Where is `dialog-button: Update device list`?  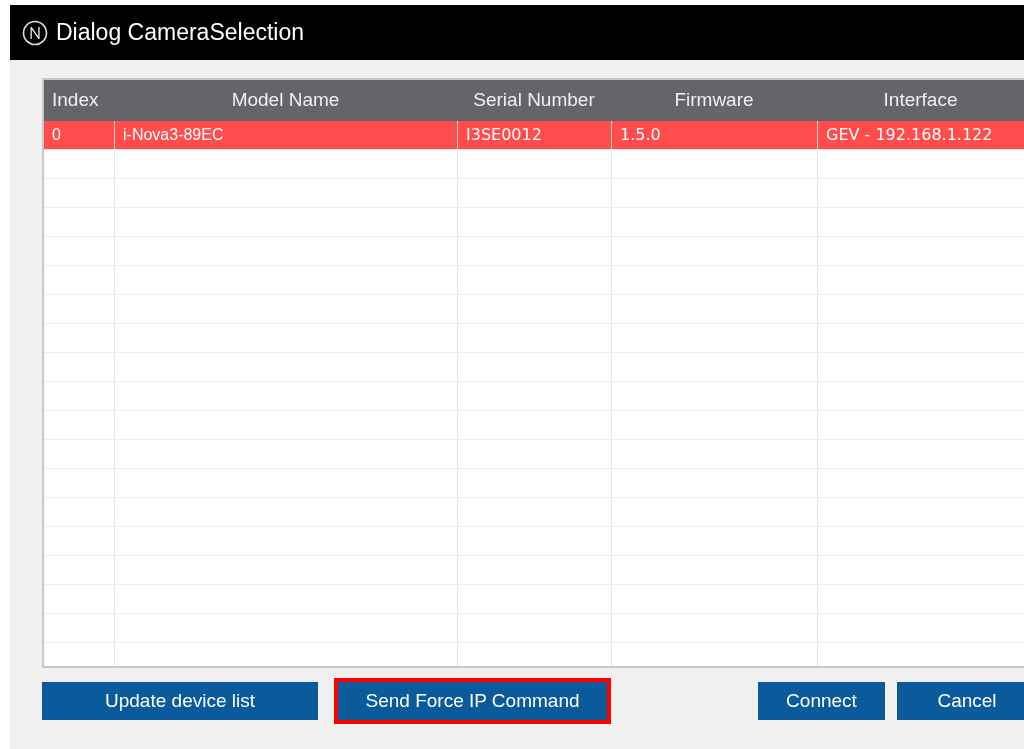
dialog-button: Update device list is located at coordinates (180, 701).